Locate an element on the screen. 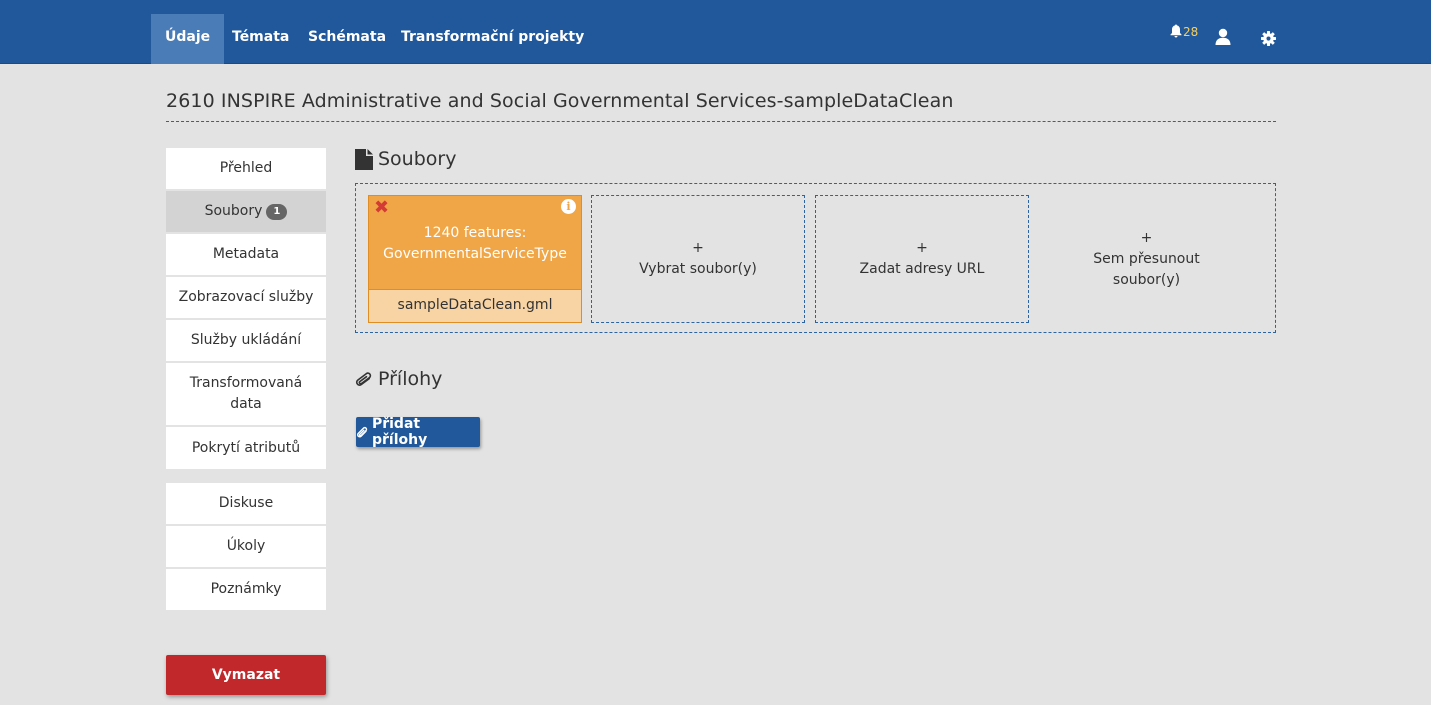  sidebar-item-label: Poznámky is located at coordinates (246, 589).